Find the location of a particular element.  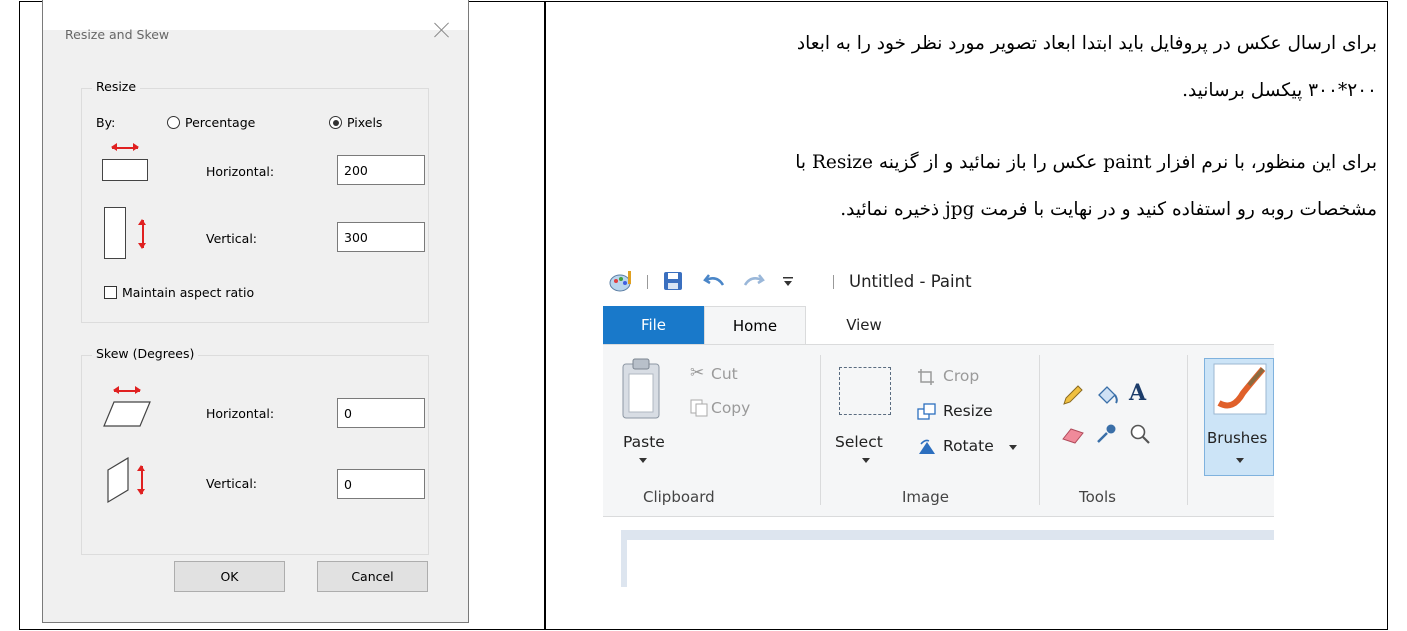

maintain-aspect-label: Maintain aspect ratio is located at coordinates (188, 292).